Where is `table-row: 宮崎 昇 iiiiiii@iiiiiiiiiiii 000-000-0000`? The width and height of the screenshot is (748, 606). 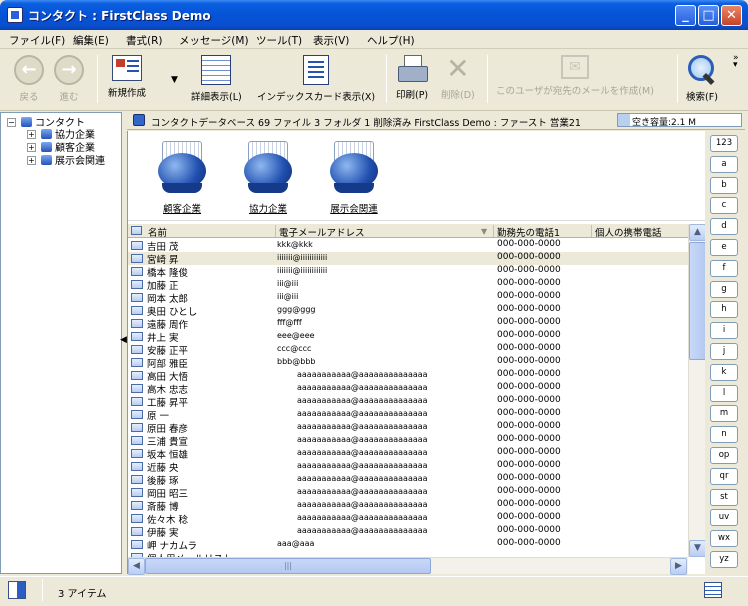
table-row: 宮崎 昇 iiiiiii@iiiiiiiiiiii 000-000-0000 is located at coordinates (408, 259).